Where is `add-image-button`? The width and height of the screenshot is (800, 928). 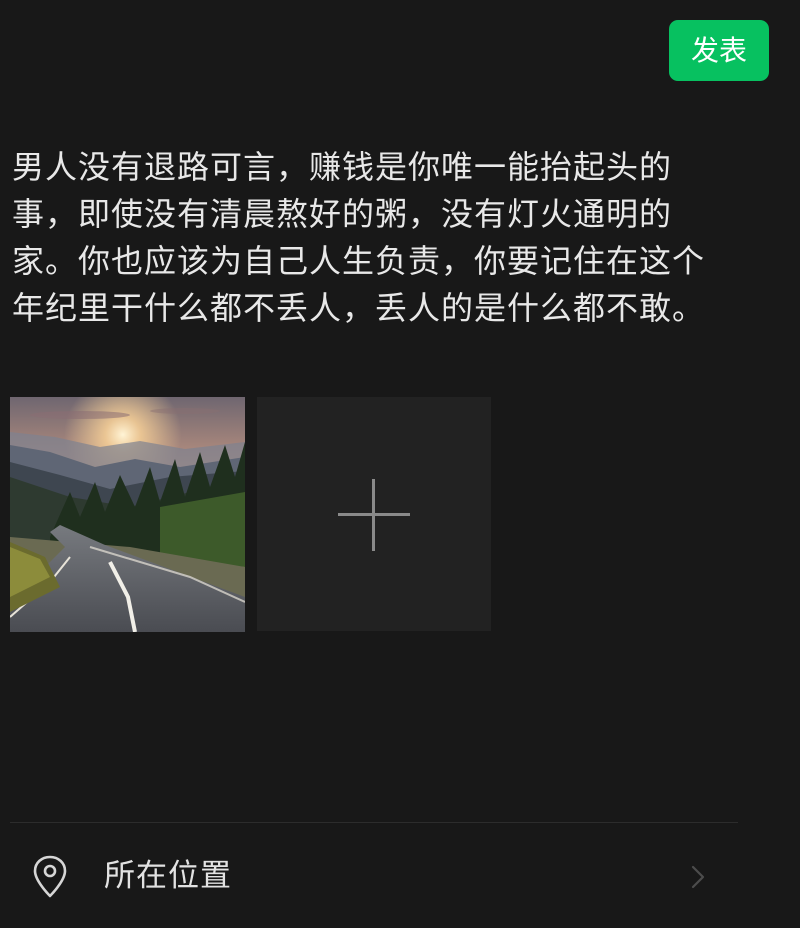 add-image-button is located at coordinates (374, 514).